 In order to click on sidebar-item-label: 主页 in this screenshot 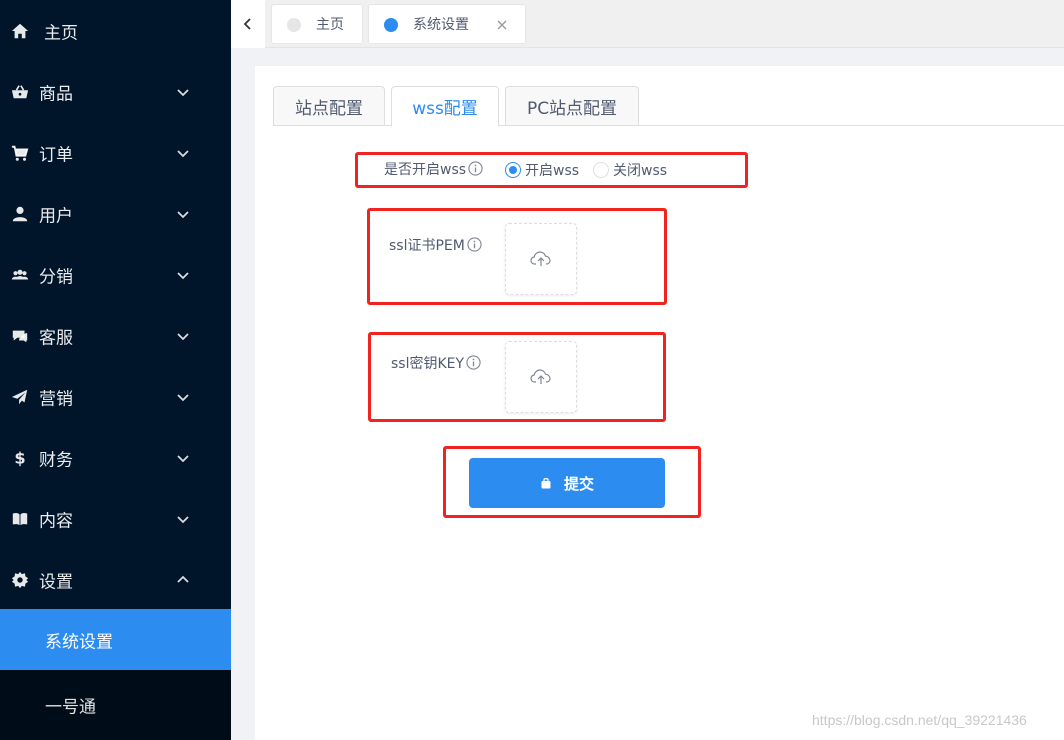, I will do `click(61, 33)`.